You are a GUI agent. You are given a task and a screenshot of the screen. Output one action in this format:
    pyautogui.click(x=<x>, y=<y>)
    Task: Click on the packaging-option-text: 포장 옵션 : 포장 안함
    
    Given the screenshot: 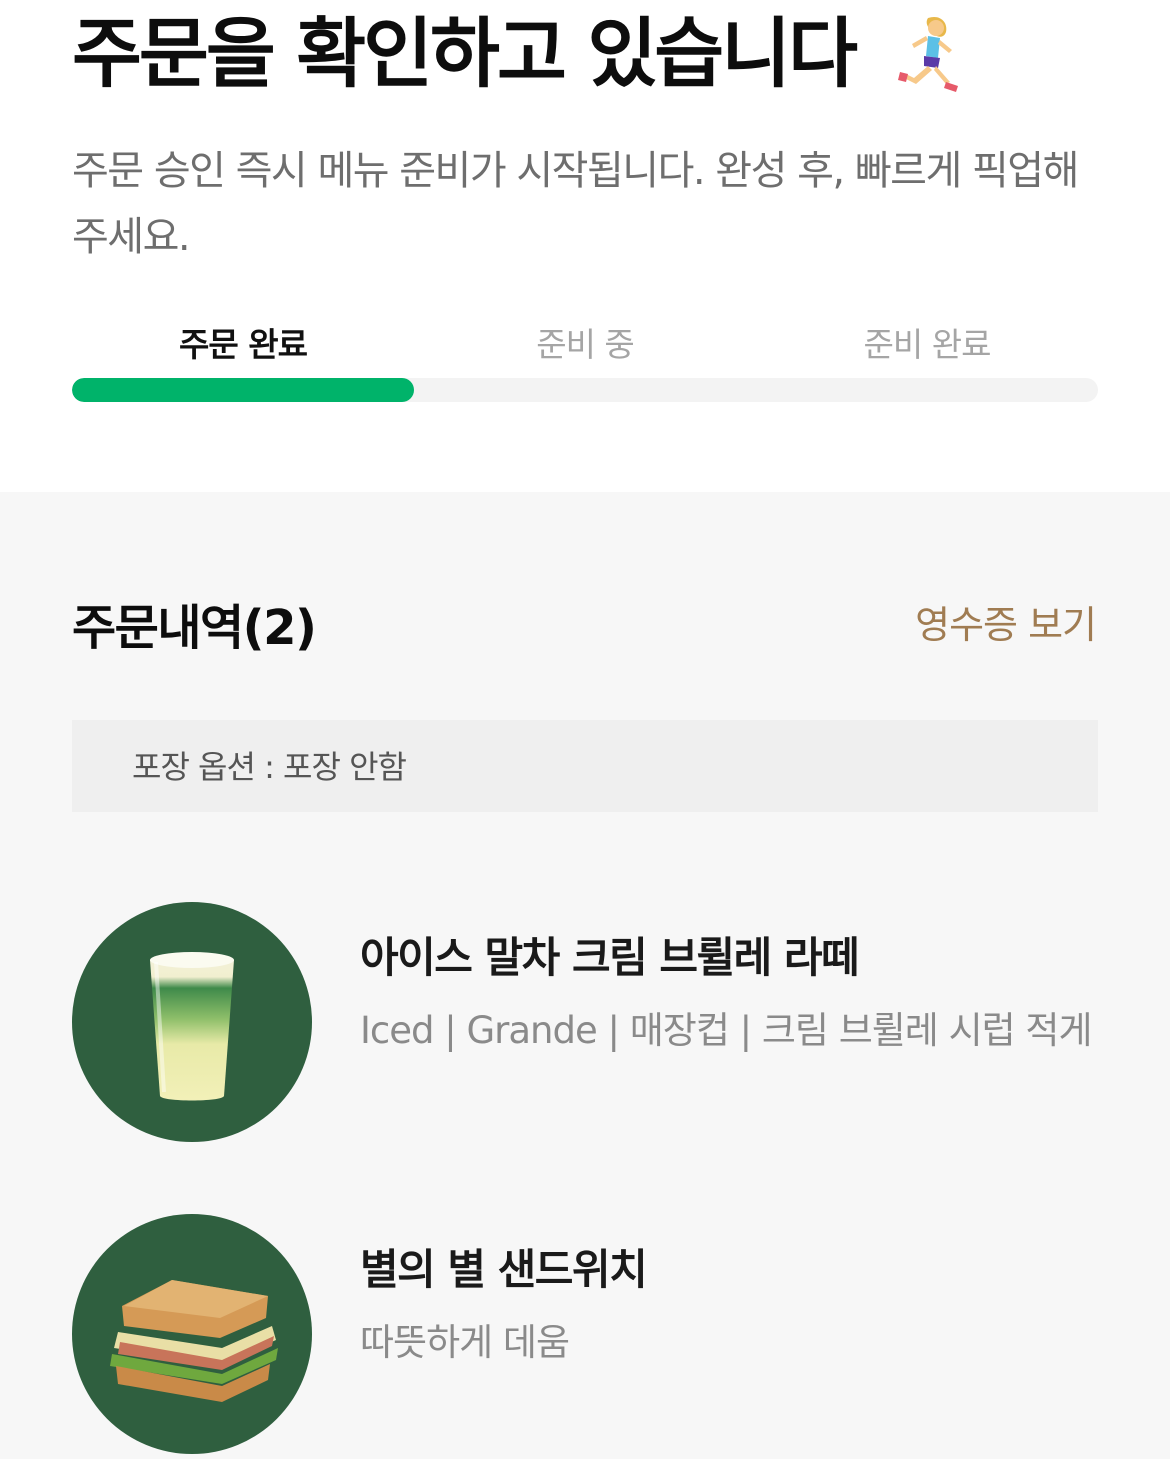 What is the action you would take?
    pyautogui.click(x=269, y=767)
    